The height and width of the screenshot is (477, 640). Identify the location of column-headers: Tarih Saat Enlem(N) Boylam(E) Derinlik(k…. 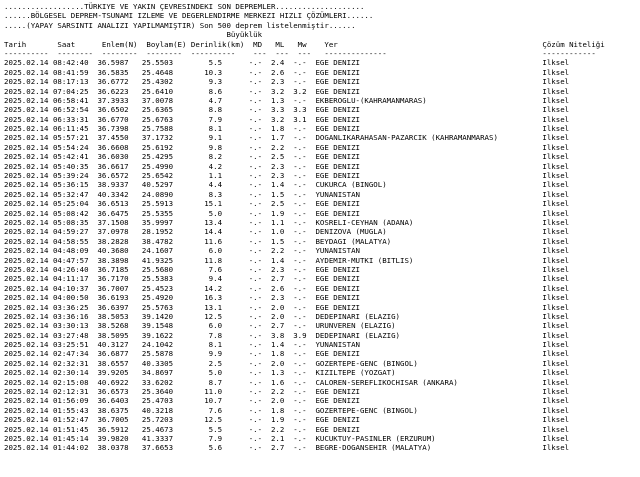
(304, 44).